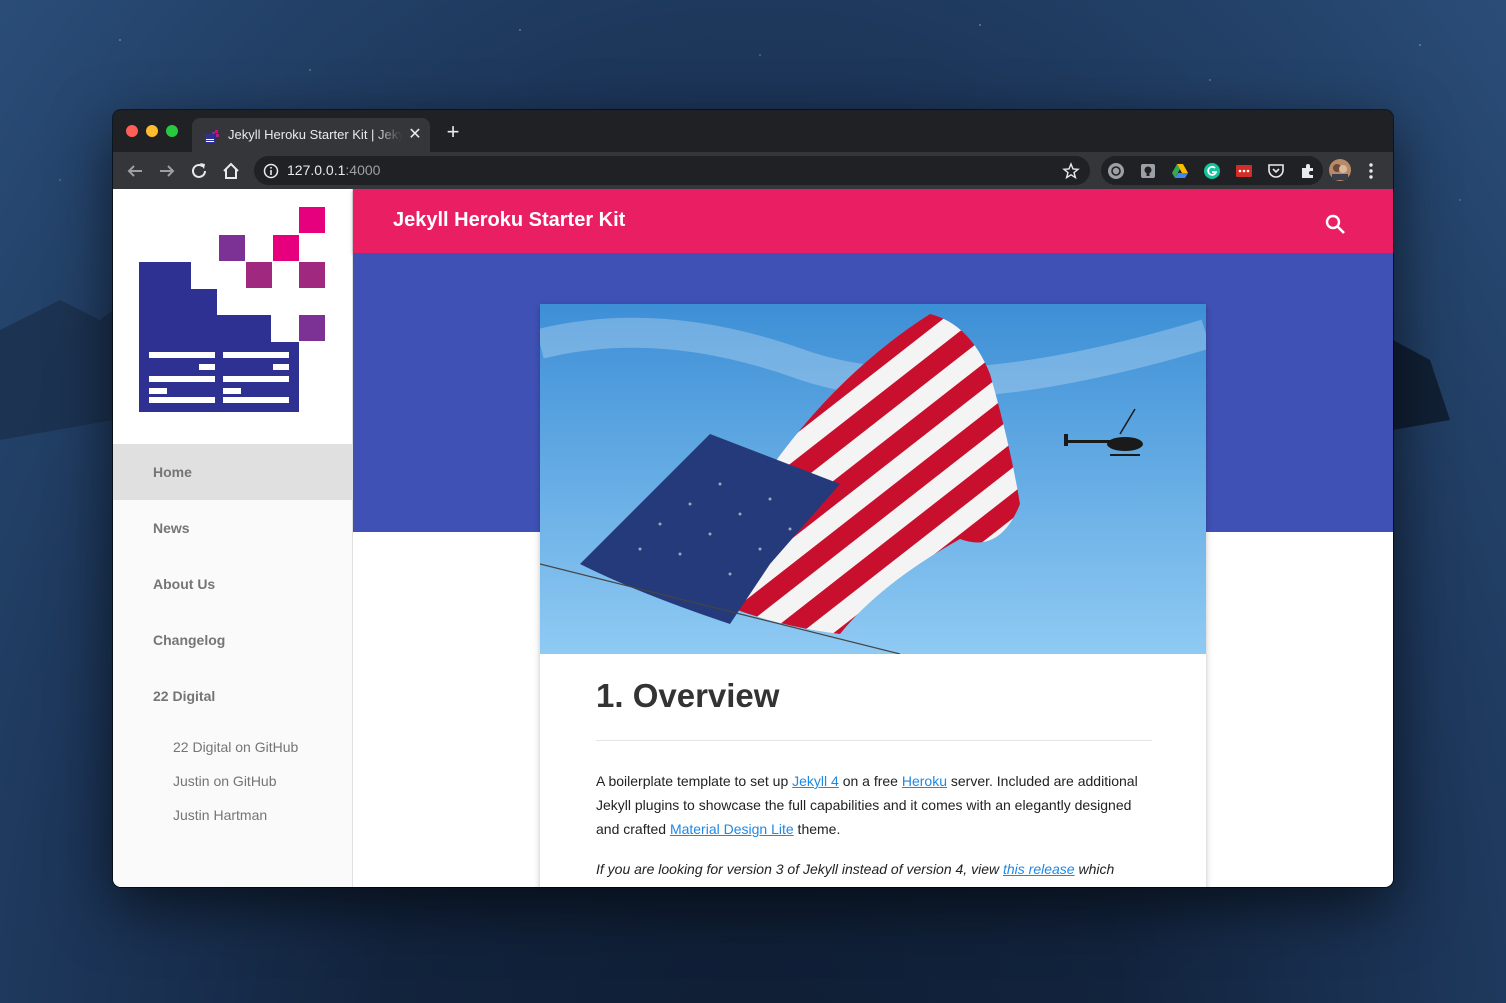  I want to click on minimize-window-button, so click(152, 131).